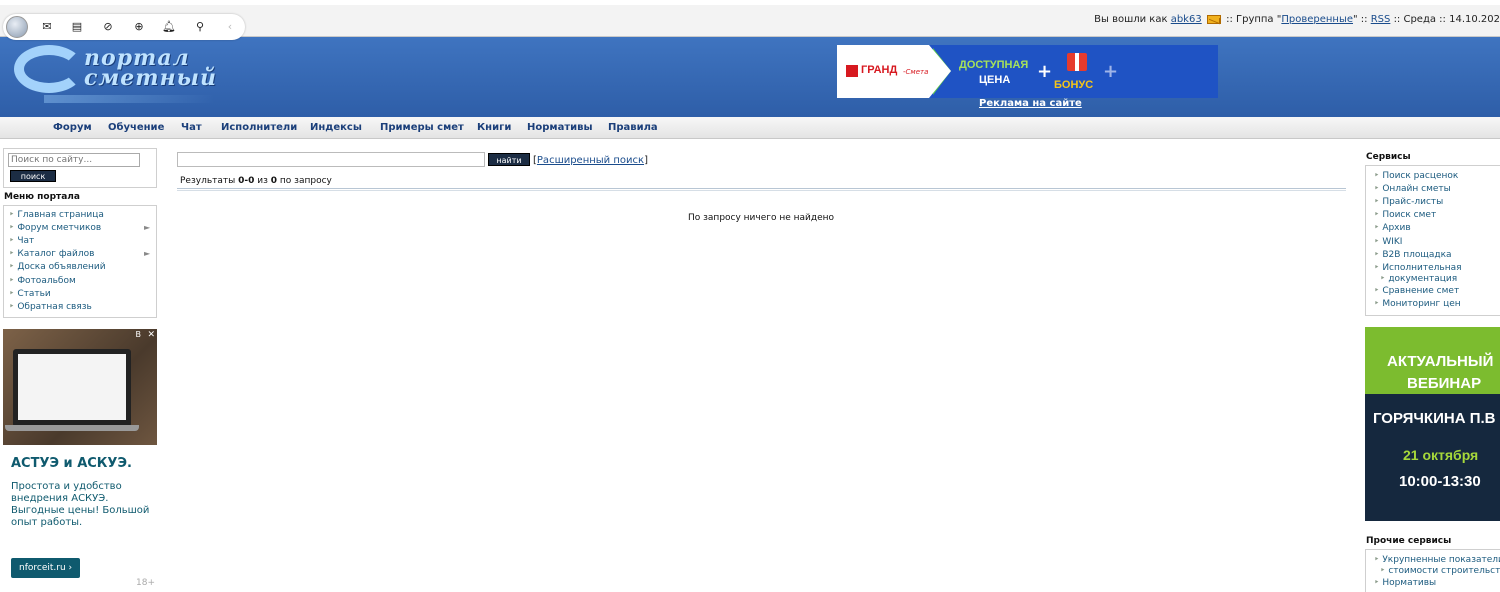 The width and height of the screenshot is (1500, 592). I want to click on close-icon: ✕, so click(151, 335).